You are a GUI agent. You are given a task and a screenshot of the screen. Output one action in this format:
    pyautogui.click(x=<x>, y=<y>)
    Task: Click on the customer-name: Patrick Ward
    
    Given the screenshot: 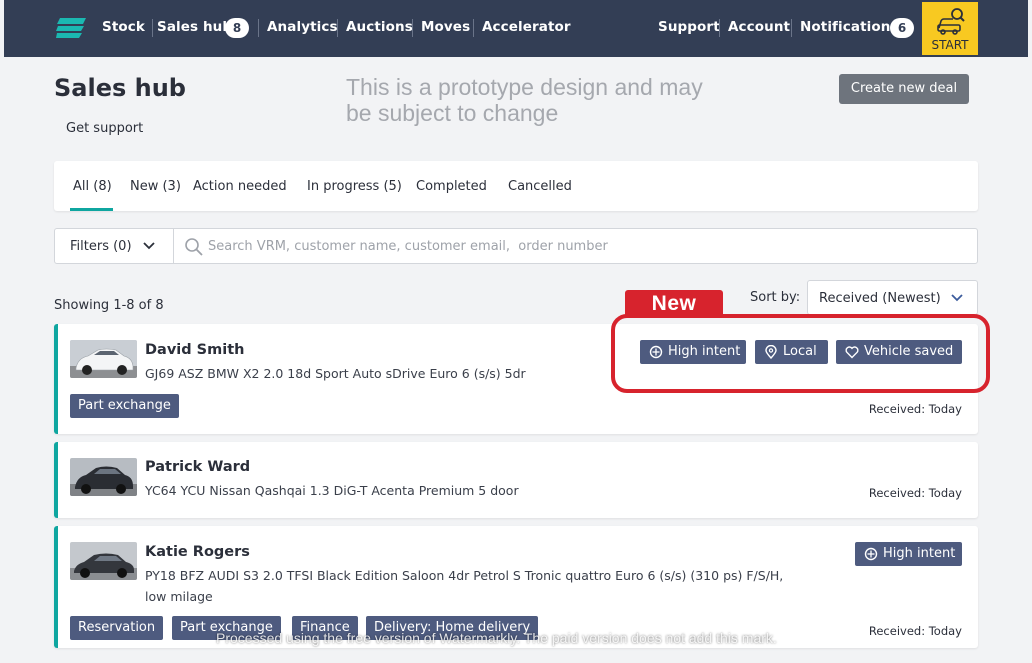 What is the action you would take?
    pyautogui.click(x=197, y=467)
    